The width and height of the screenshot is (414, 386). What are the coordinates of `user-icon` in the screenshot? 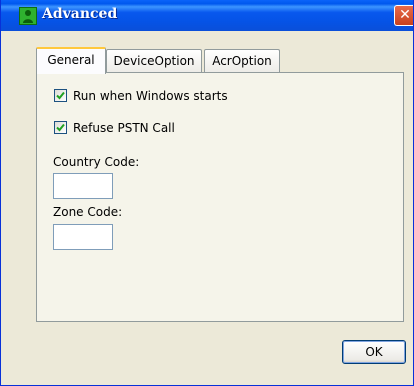 It's located at (28, 16).